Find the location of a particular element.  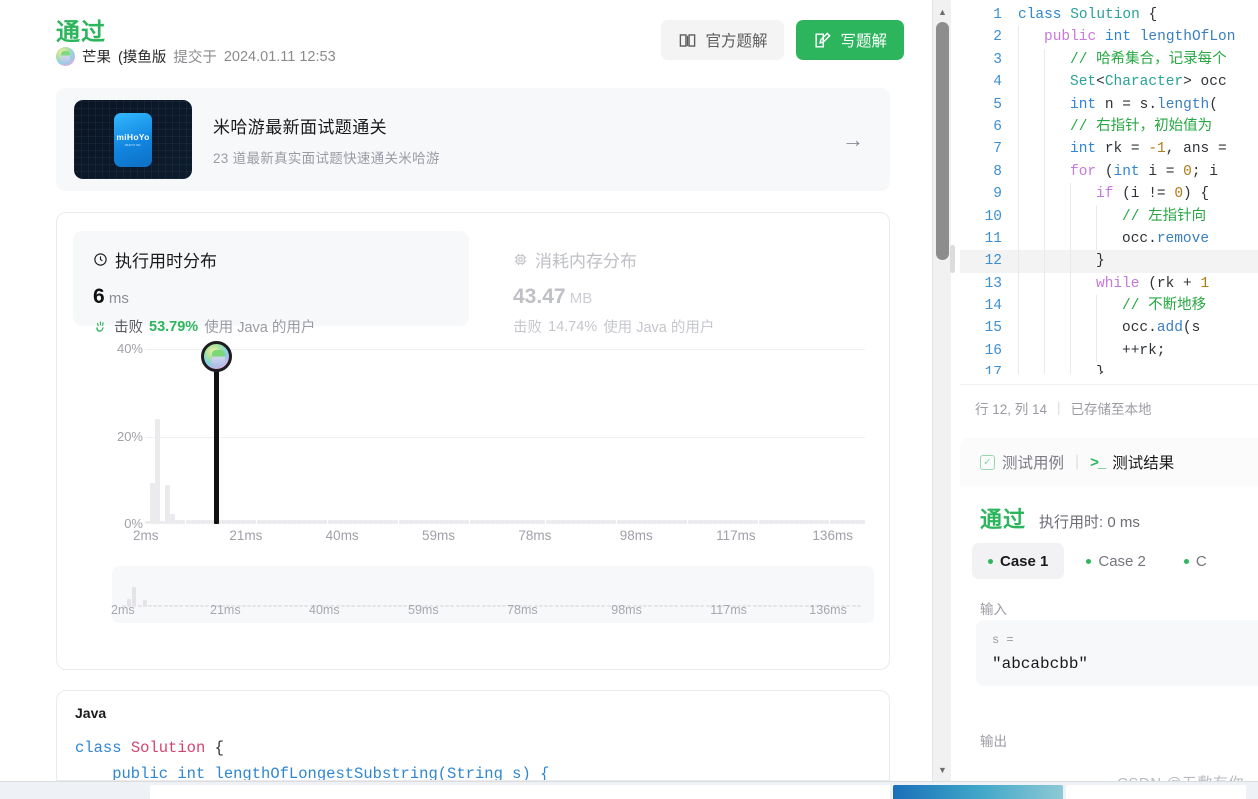

arrow-right-icon: → is located at coordinates (857, 140).